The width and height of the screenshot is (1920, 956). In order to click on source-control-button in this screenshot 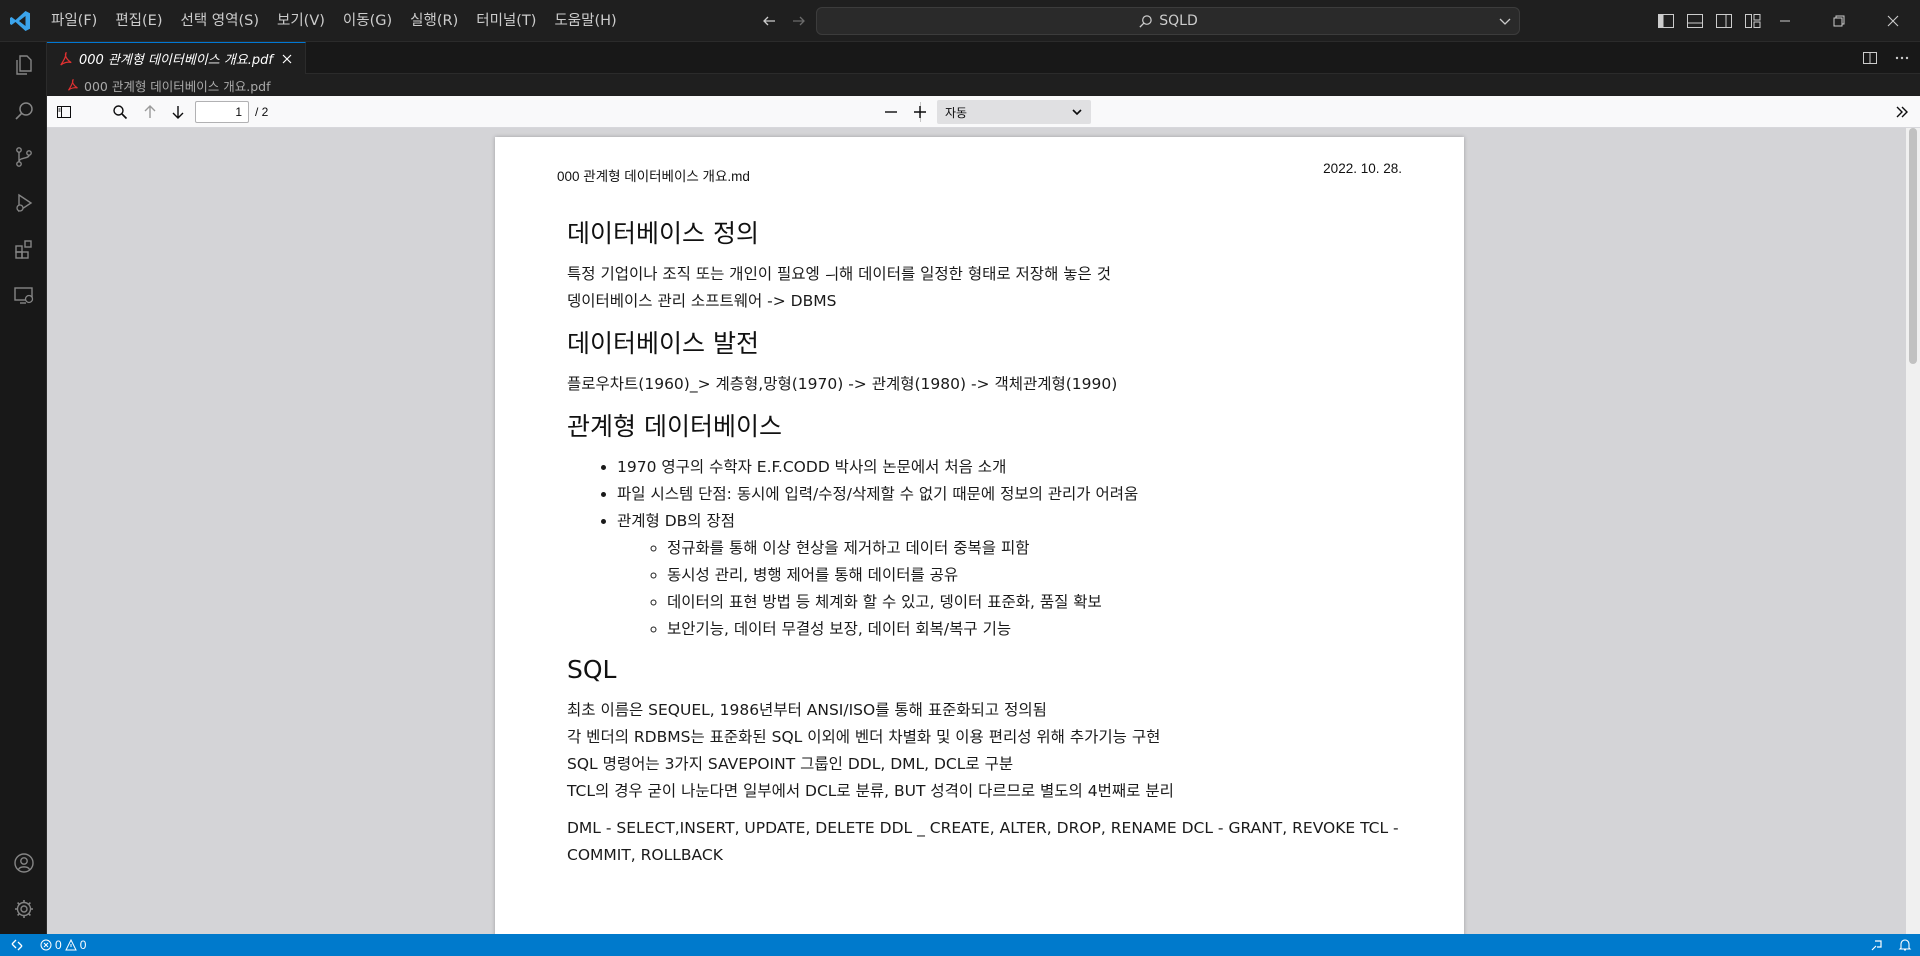, I will do `click(23, 157)`.